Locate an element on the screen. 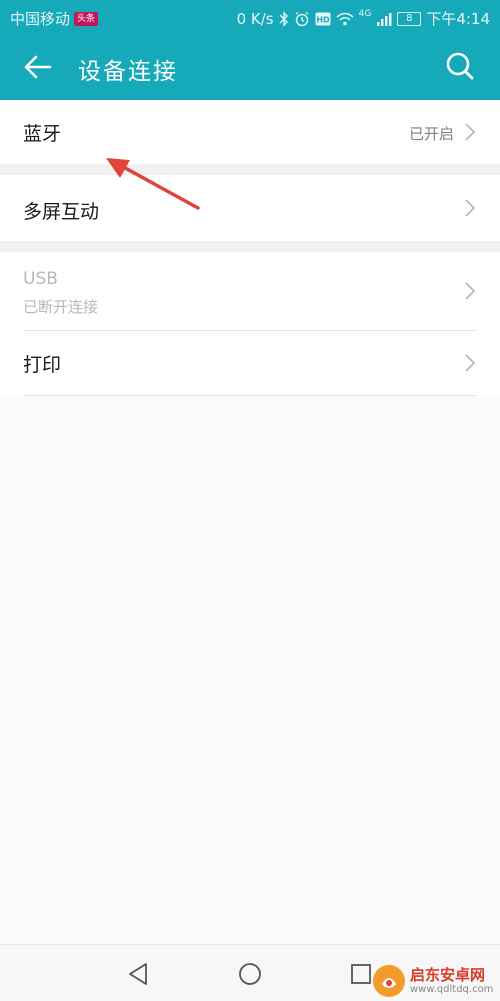  hd-icon: HD is located at coordinates (323, 18).